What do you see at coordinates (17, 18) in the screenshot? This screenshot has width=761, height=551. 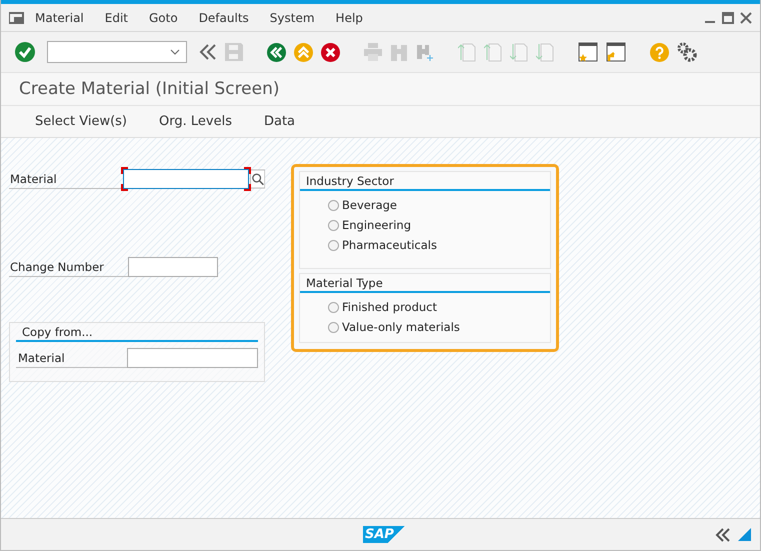 I see `menu-icon` at bounding box center [17, 18].